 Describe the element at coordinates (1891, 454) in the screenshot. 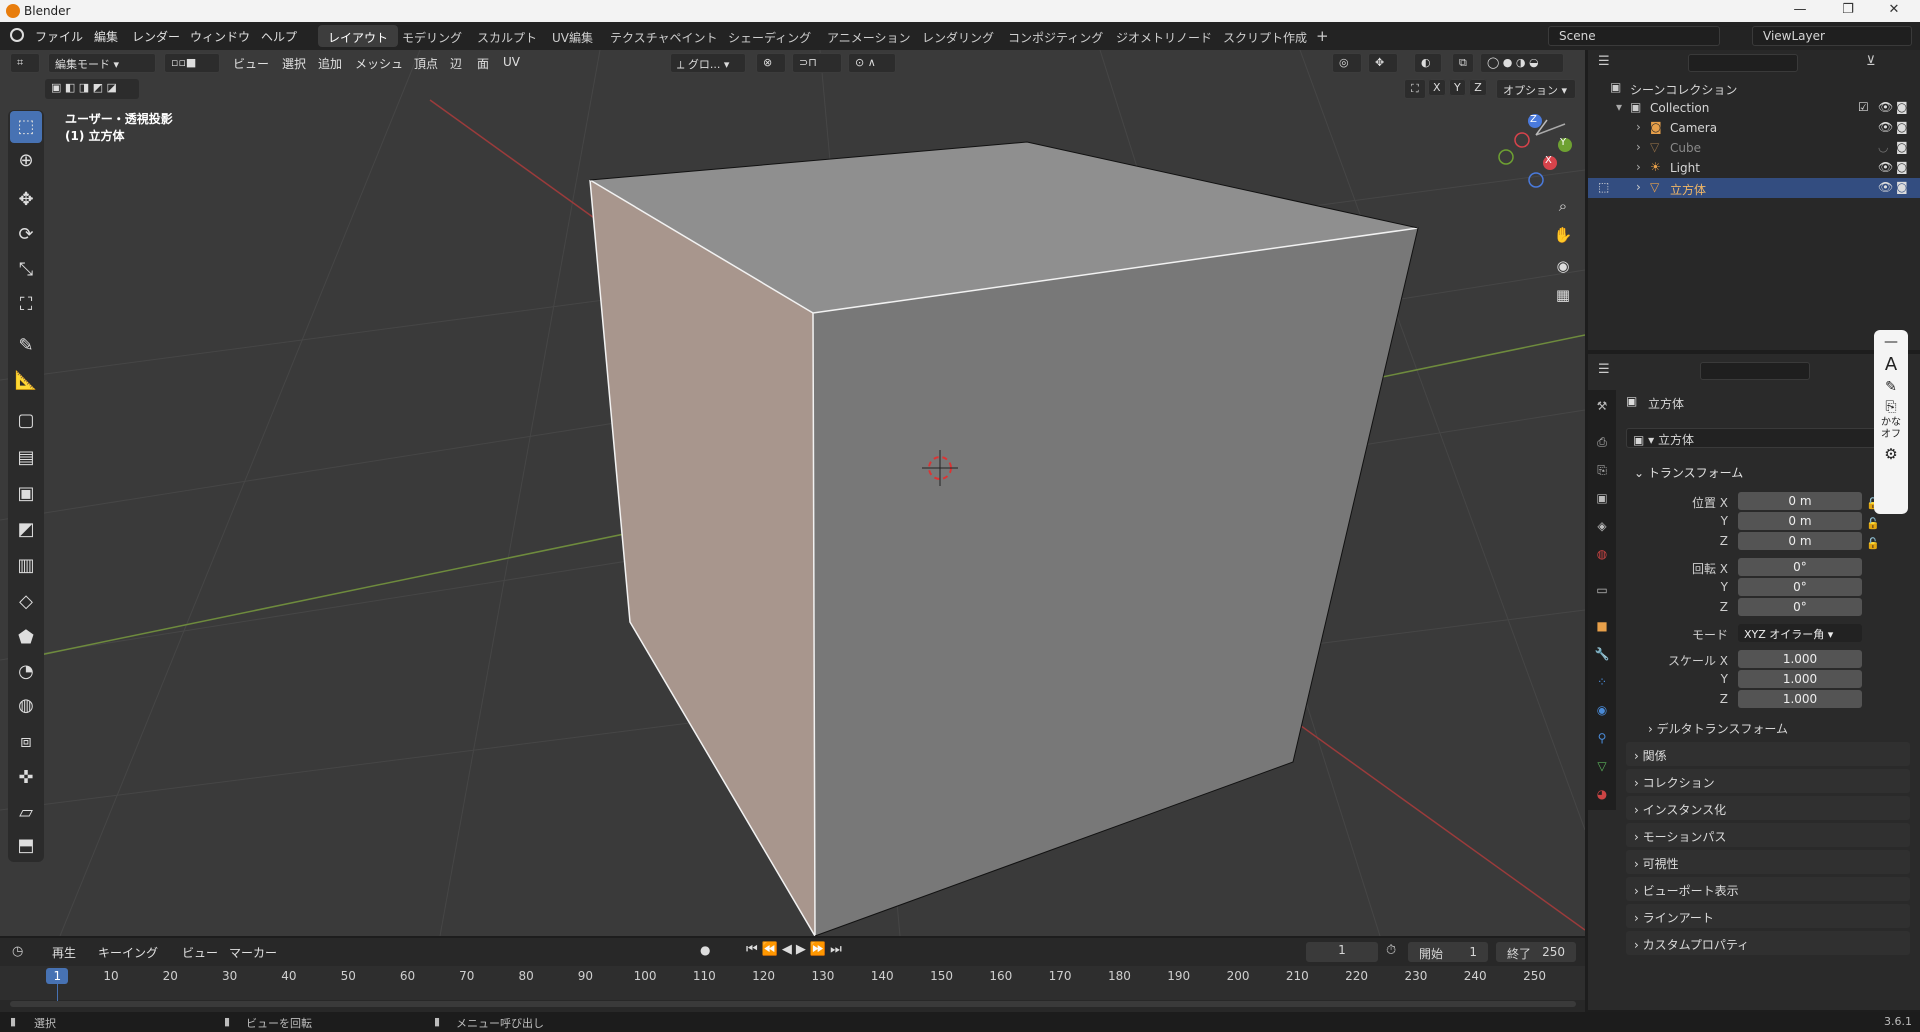

I see `ime-settings-icon: ⚙` at that location.